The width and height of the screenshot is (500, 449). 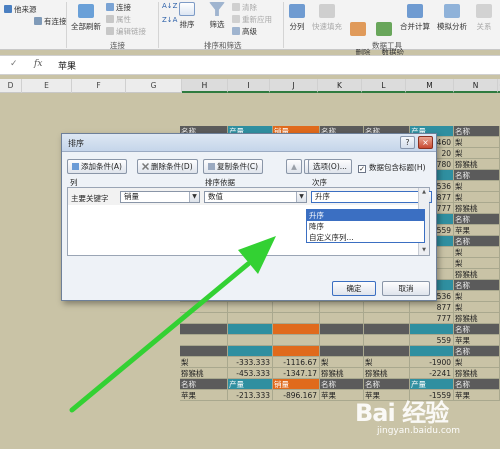 What do you see at coordinates (160, 337) in the screenshot?
I see `arrow-shaft` at bounding box center [160, 337].